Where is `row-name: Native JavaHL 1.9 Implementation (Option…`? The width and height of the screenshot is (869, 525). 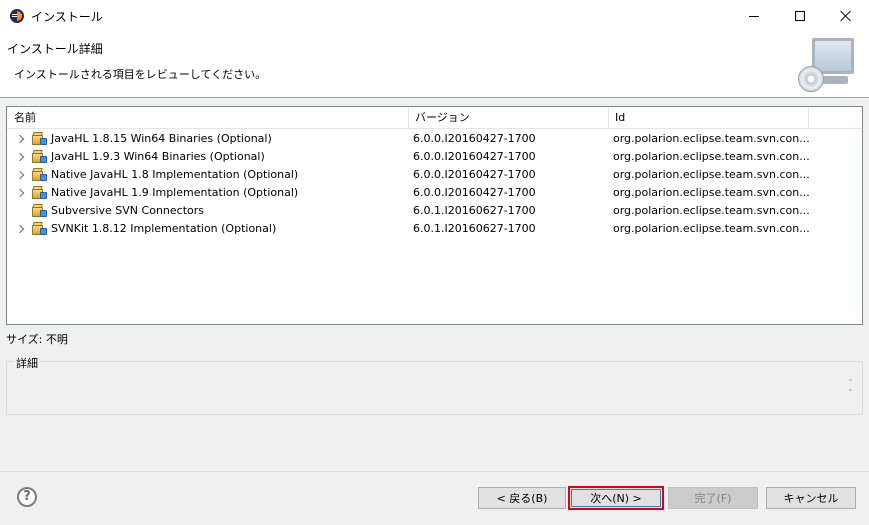 row-name: Native JavaHL 1.9 Implementation (Option… is located at coordinates (175, 192).